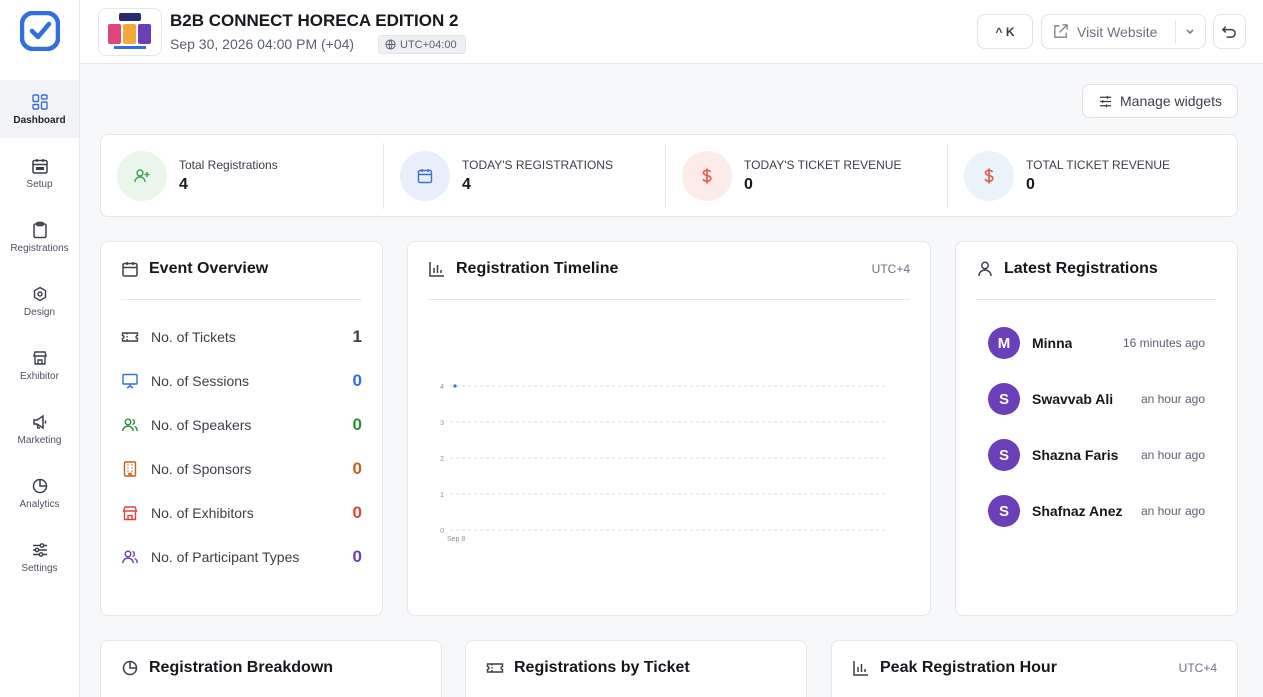  What do you see at coordinates (201, 469) in the screenshot?
I see `overview-label: No. of Sponsors` at bounding box center [201, 469].